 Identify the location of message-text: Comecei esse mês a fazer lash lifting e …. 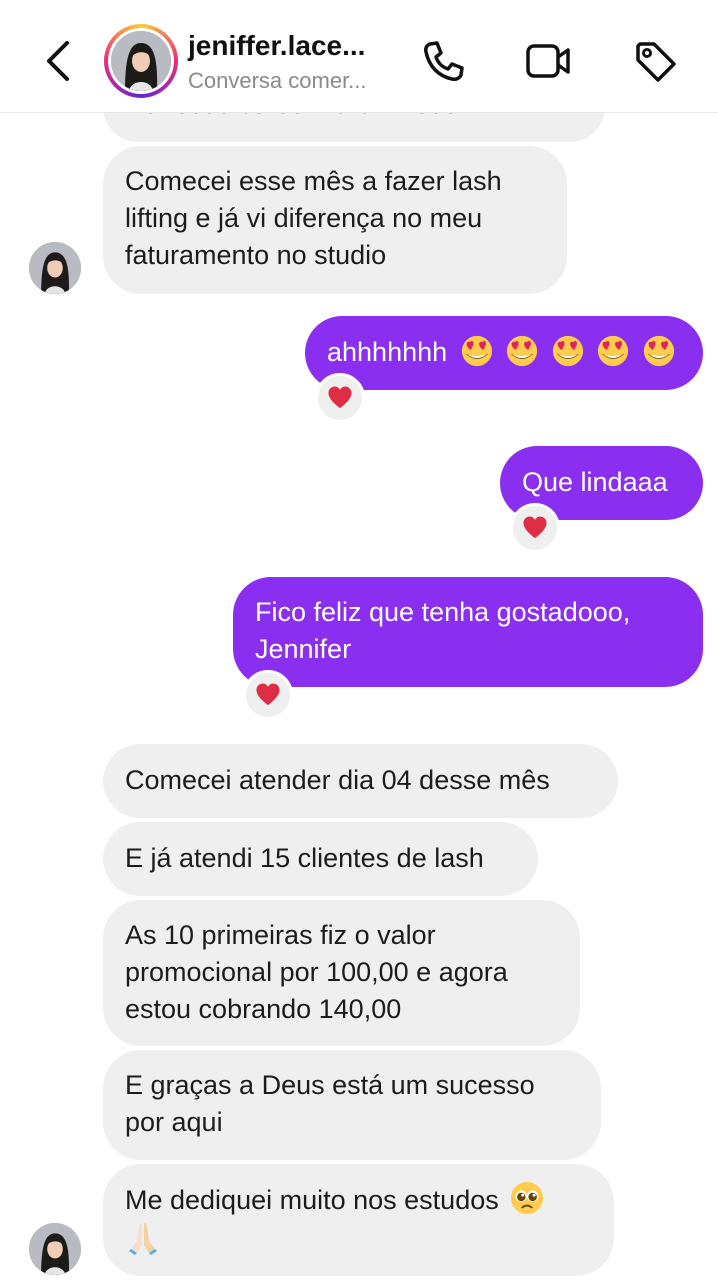
(313, 218).